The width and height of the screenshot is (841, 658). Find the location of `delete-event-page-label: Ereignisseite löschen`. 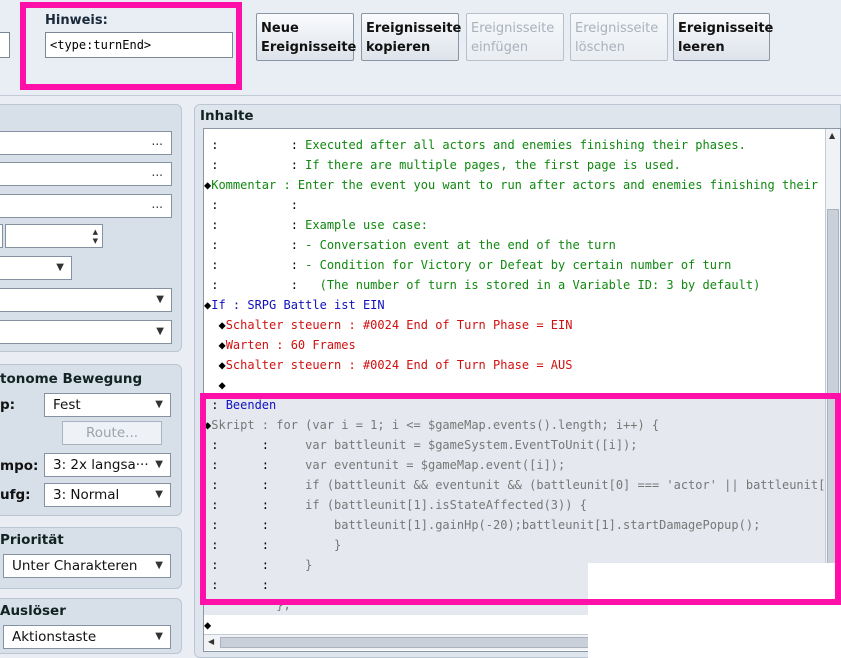

delete-event-page-label: Ereignisseite löschen is located at coordinates (617, 38).